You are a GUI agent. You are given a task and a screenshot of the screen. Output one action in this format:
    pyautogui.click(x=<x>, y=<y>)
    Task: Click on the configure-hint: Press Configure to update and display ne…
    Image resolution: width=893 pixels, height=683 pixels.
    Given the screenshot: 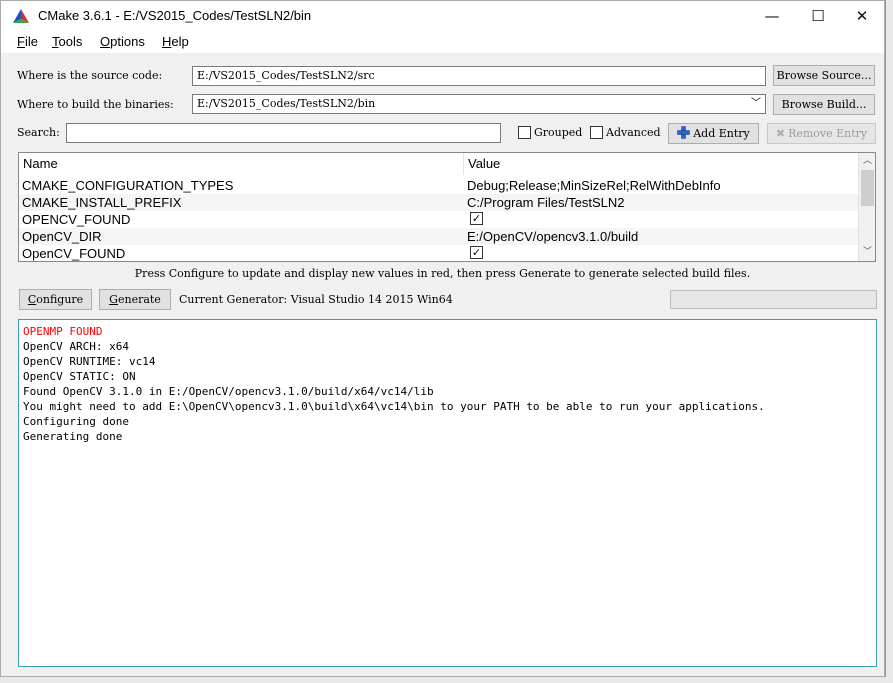 What is the action you would take?
    pyautogui.click(x=442, y=273)
    